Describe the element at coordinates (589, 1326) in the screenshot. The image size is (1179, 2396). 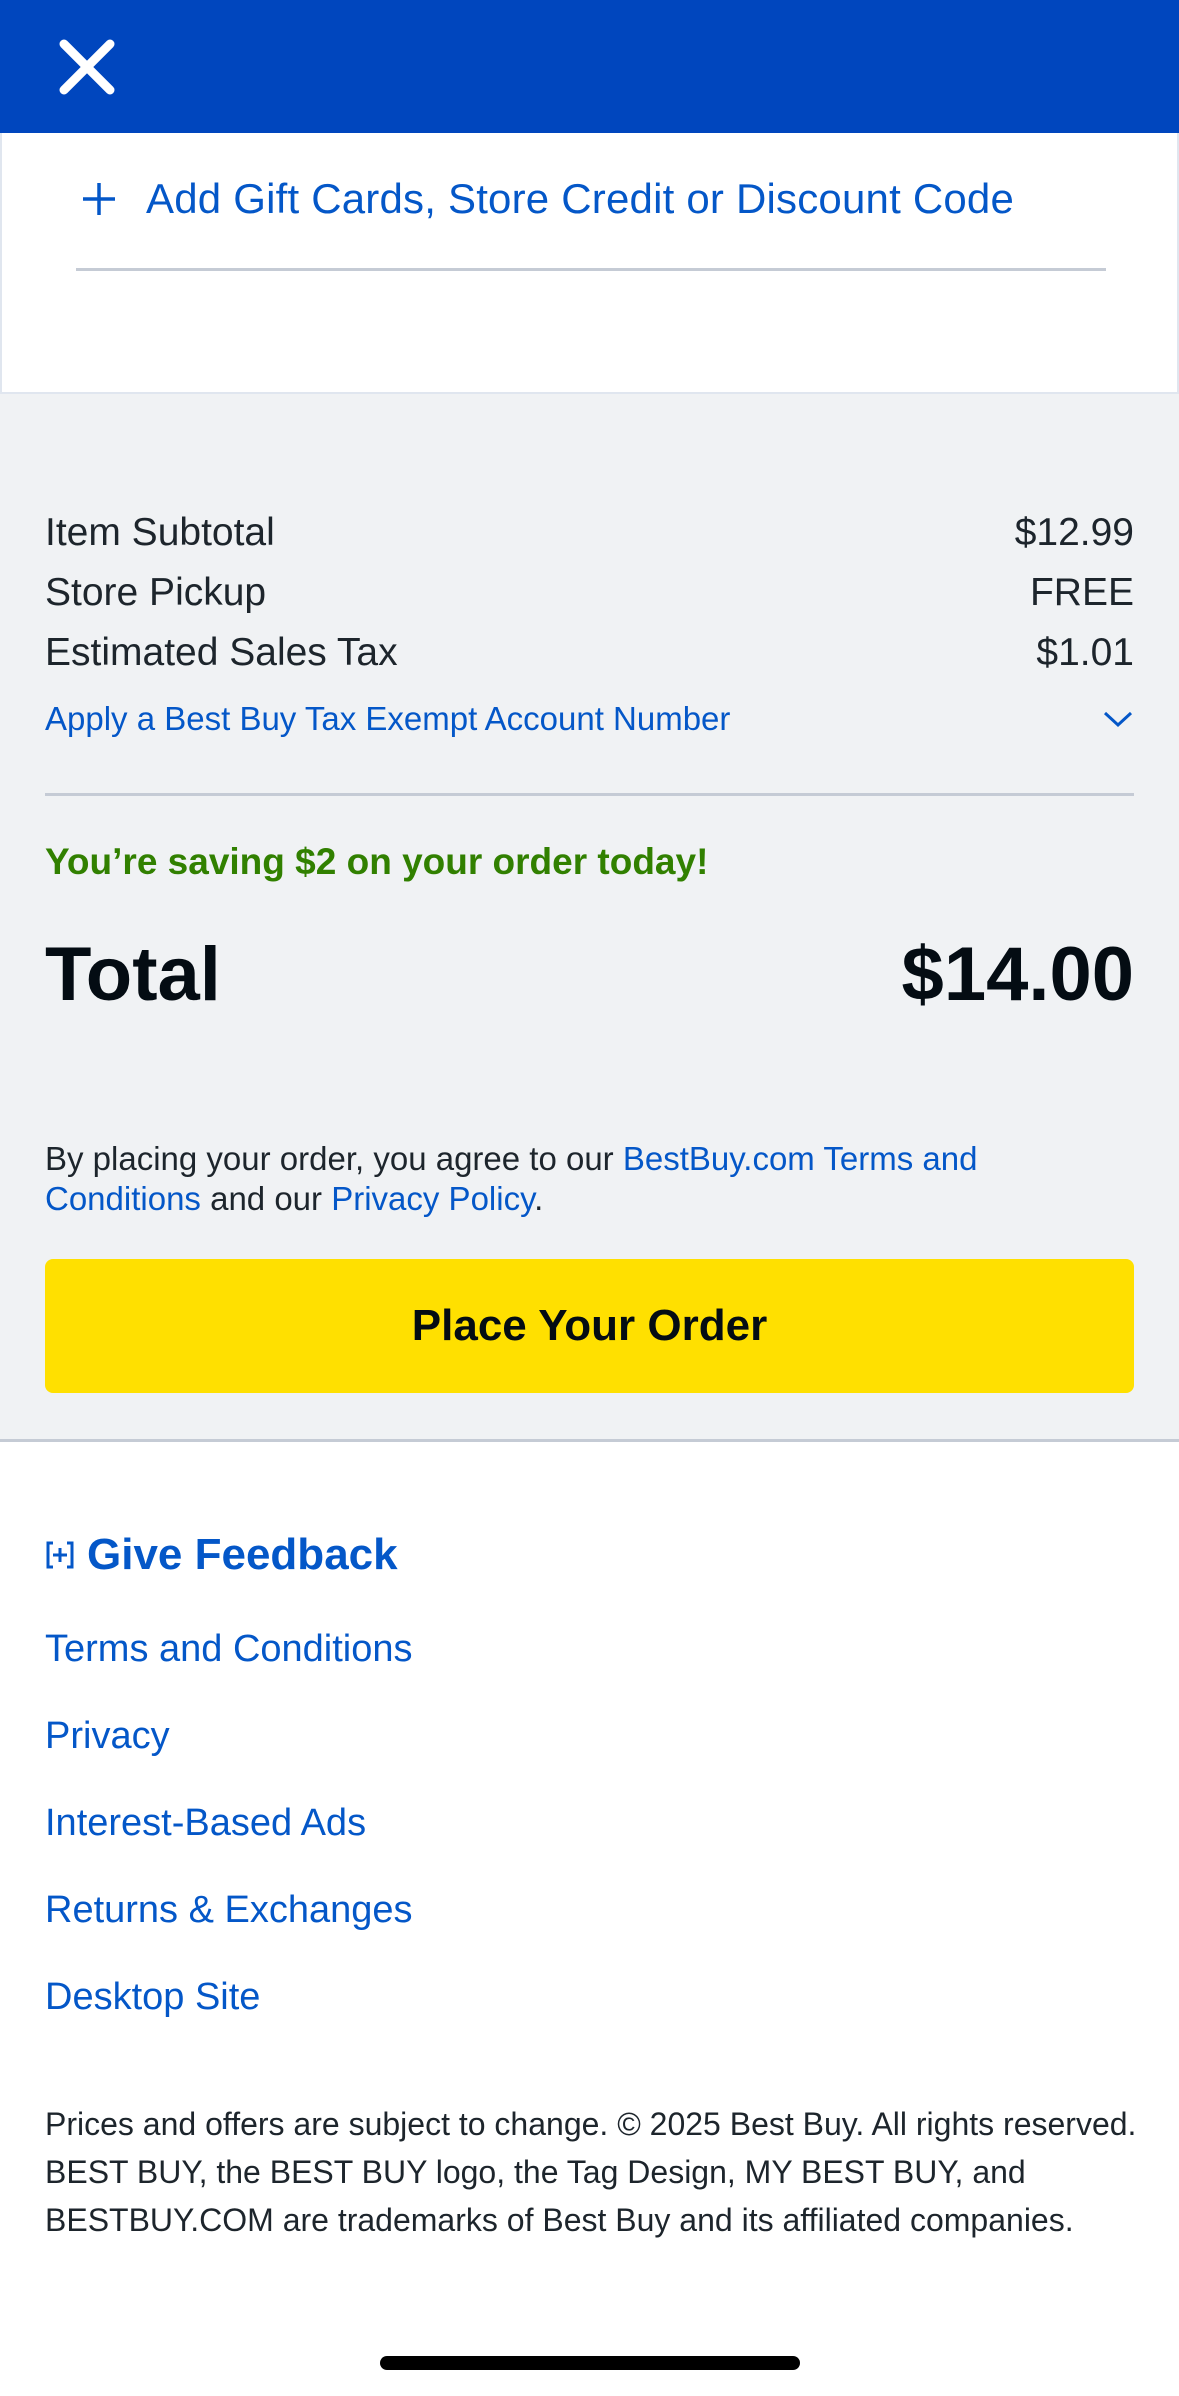
I see `place-order-button: Place Your Order` at that location.